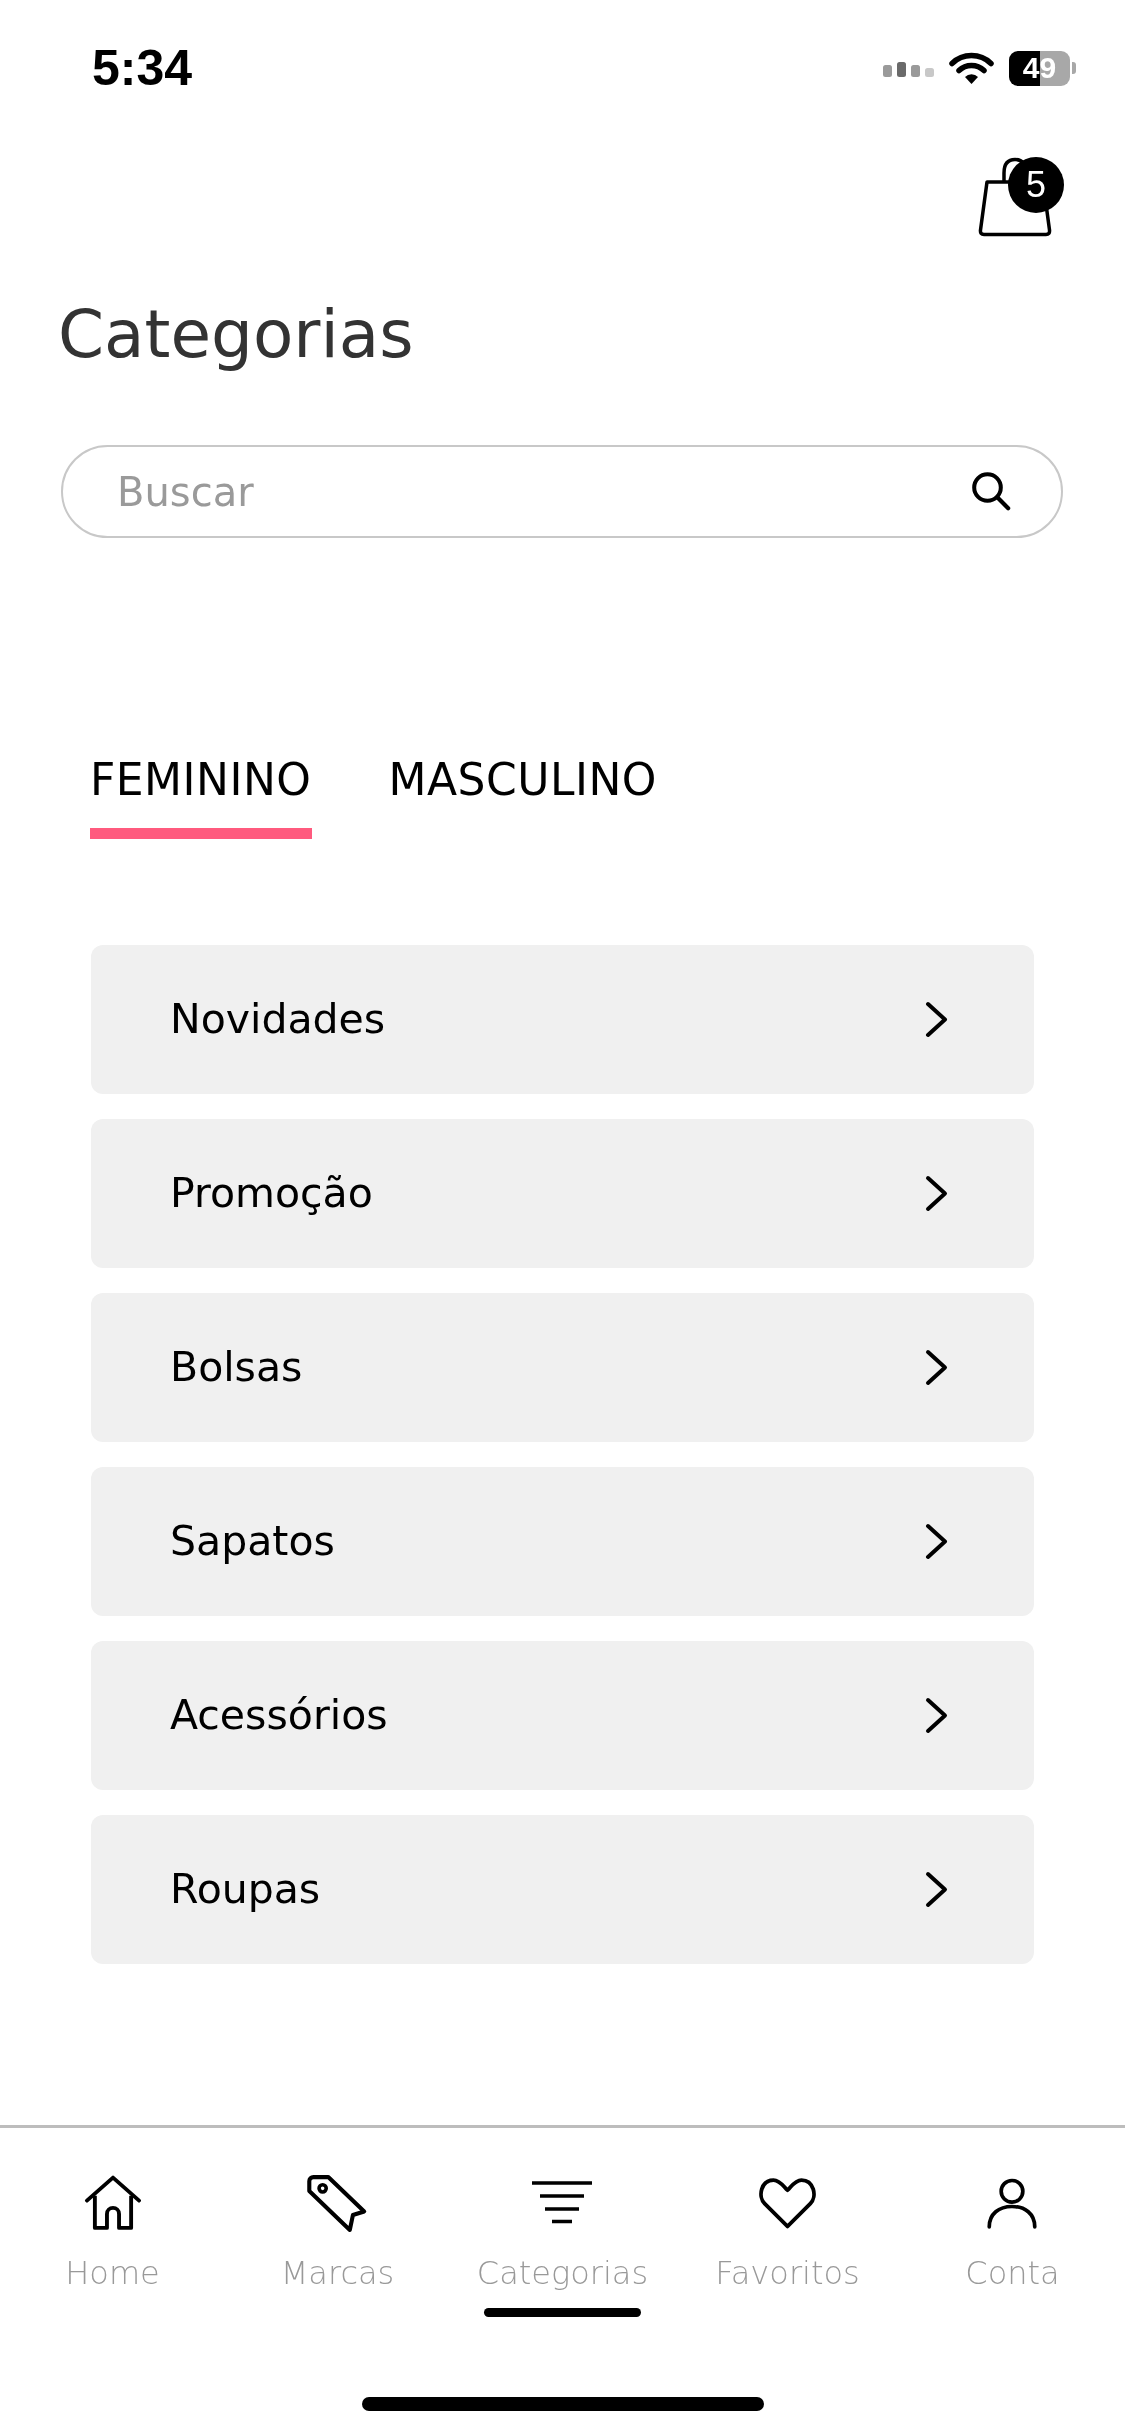 This screenshot has width=1125, height=2436. Describe the element at coordinates (562, 1193) in the screenshot. I see `category-item: Promoção` at that location.